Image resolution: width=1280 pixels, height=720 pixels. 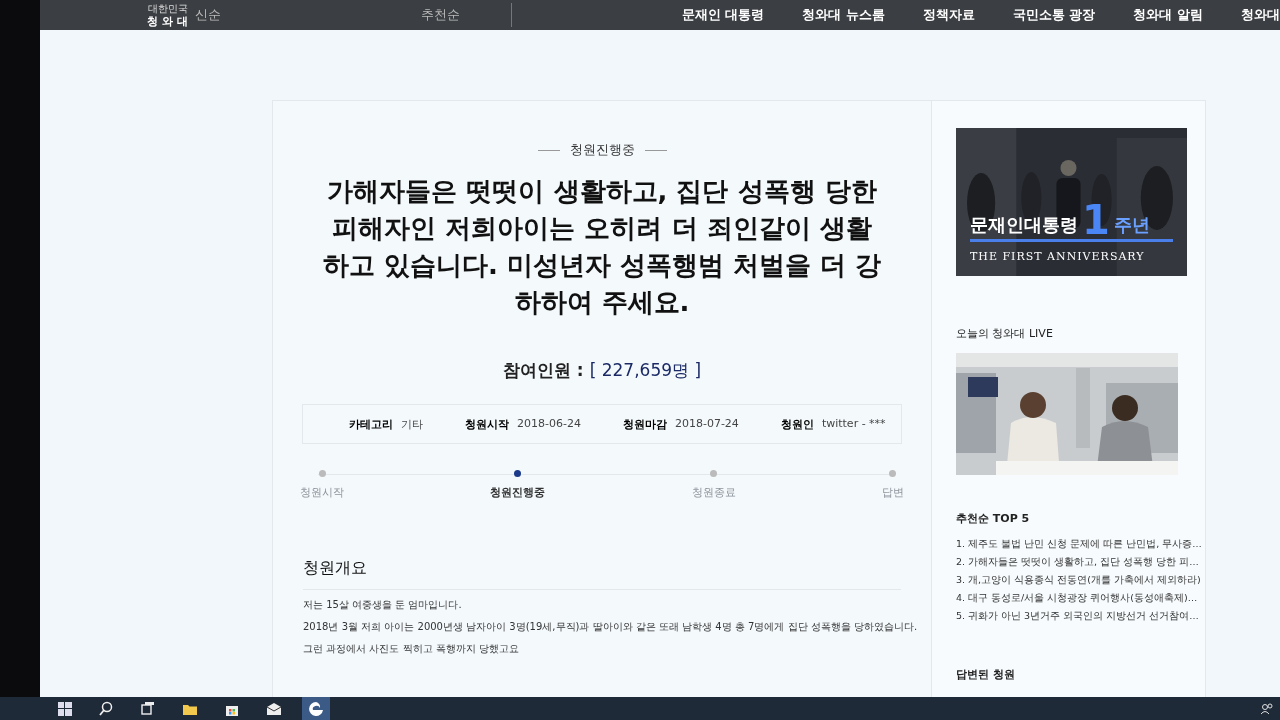 What do you see at coordinates (322, 492) in the screenshot?
I see `progress-step-label: 청원시작` at bounding box center [322, 492].